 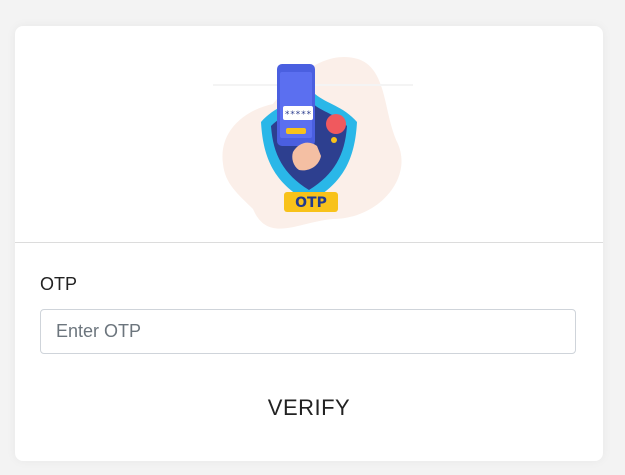 What do you see at coordinates (297, 115) in the screenshot?
I see `otp-mask-text: *****` at bounding box center [297, 115].